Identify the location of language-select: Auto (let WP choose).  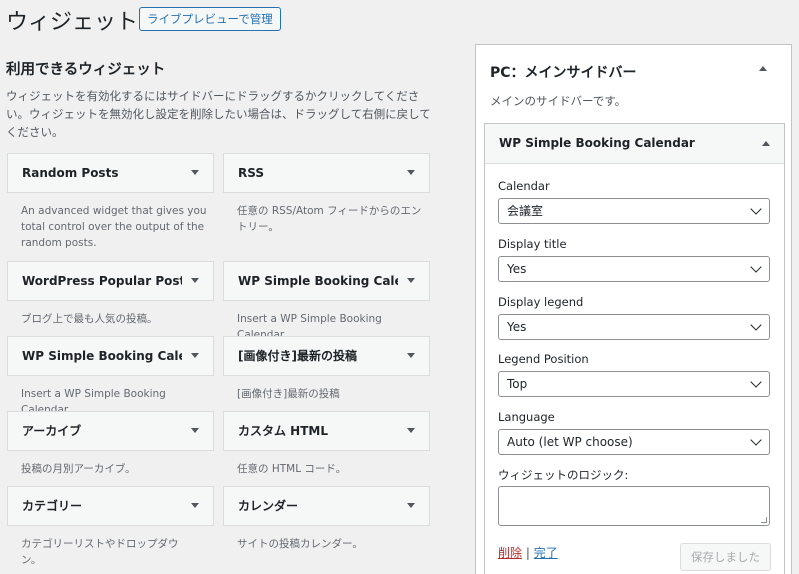
(634, 442).